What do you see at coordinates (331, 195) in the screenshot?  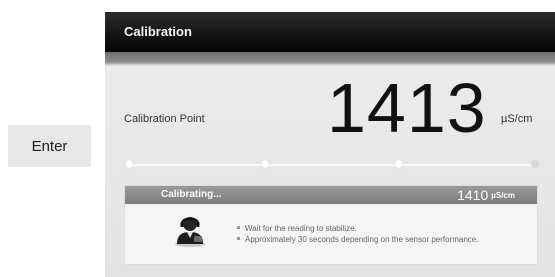 I see `status-bar: Calibrating... 1410 µS/cm` at bounding box center [331, 195].